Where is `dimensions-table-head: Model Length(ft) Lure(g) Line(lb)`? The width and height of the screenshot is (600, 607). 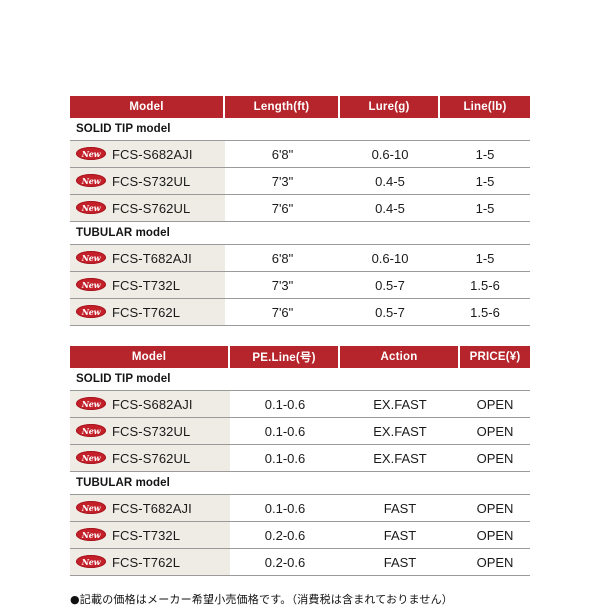 dimensions-table-head: Model Length(ft) Lure(g) Line(lb) is located at coordinates (300, 107).